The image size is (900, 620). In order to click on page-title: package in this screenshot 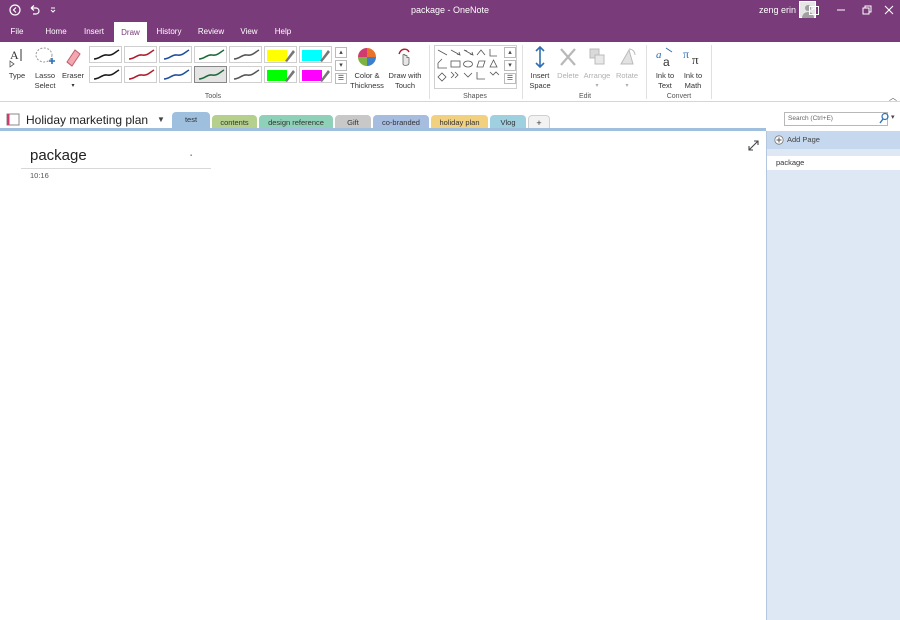, I will do `click(58, 155)`.